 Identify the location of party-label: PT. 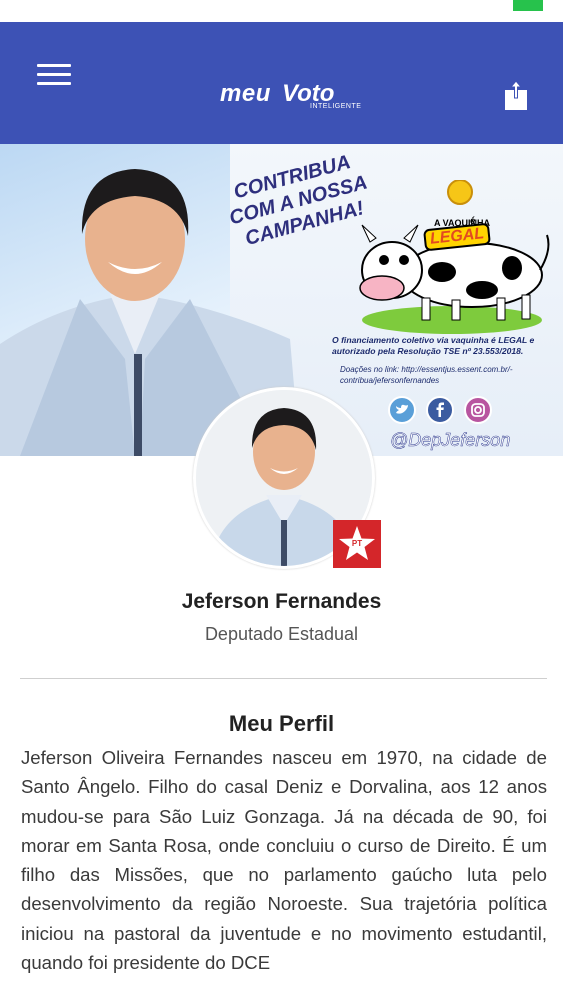
(357, 543).